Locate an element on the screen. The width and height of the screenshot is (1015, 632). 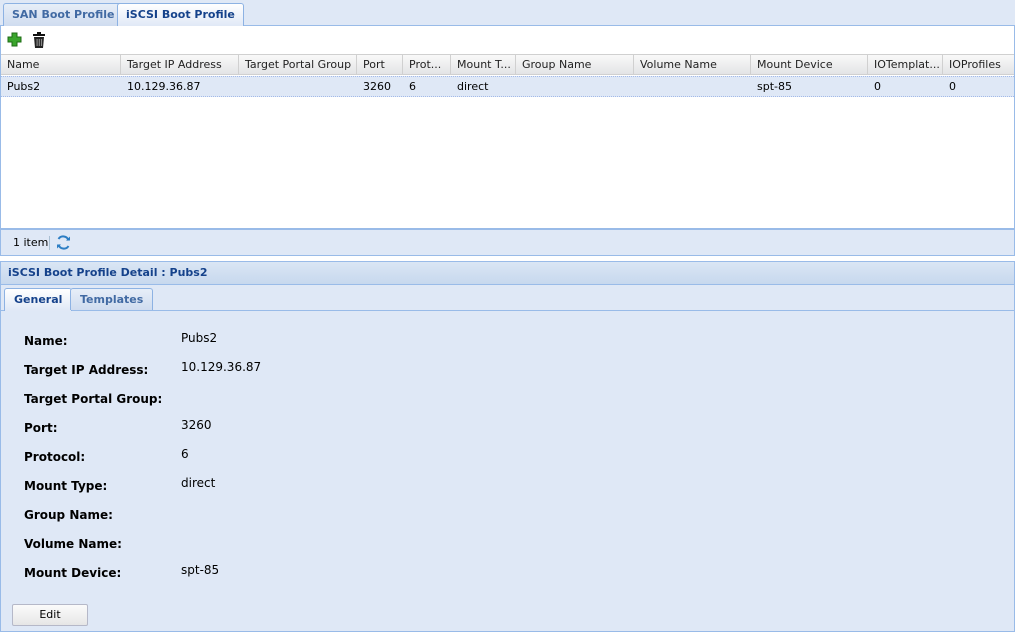
cell-volume-name is located at coordinates (692, 86).